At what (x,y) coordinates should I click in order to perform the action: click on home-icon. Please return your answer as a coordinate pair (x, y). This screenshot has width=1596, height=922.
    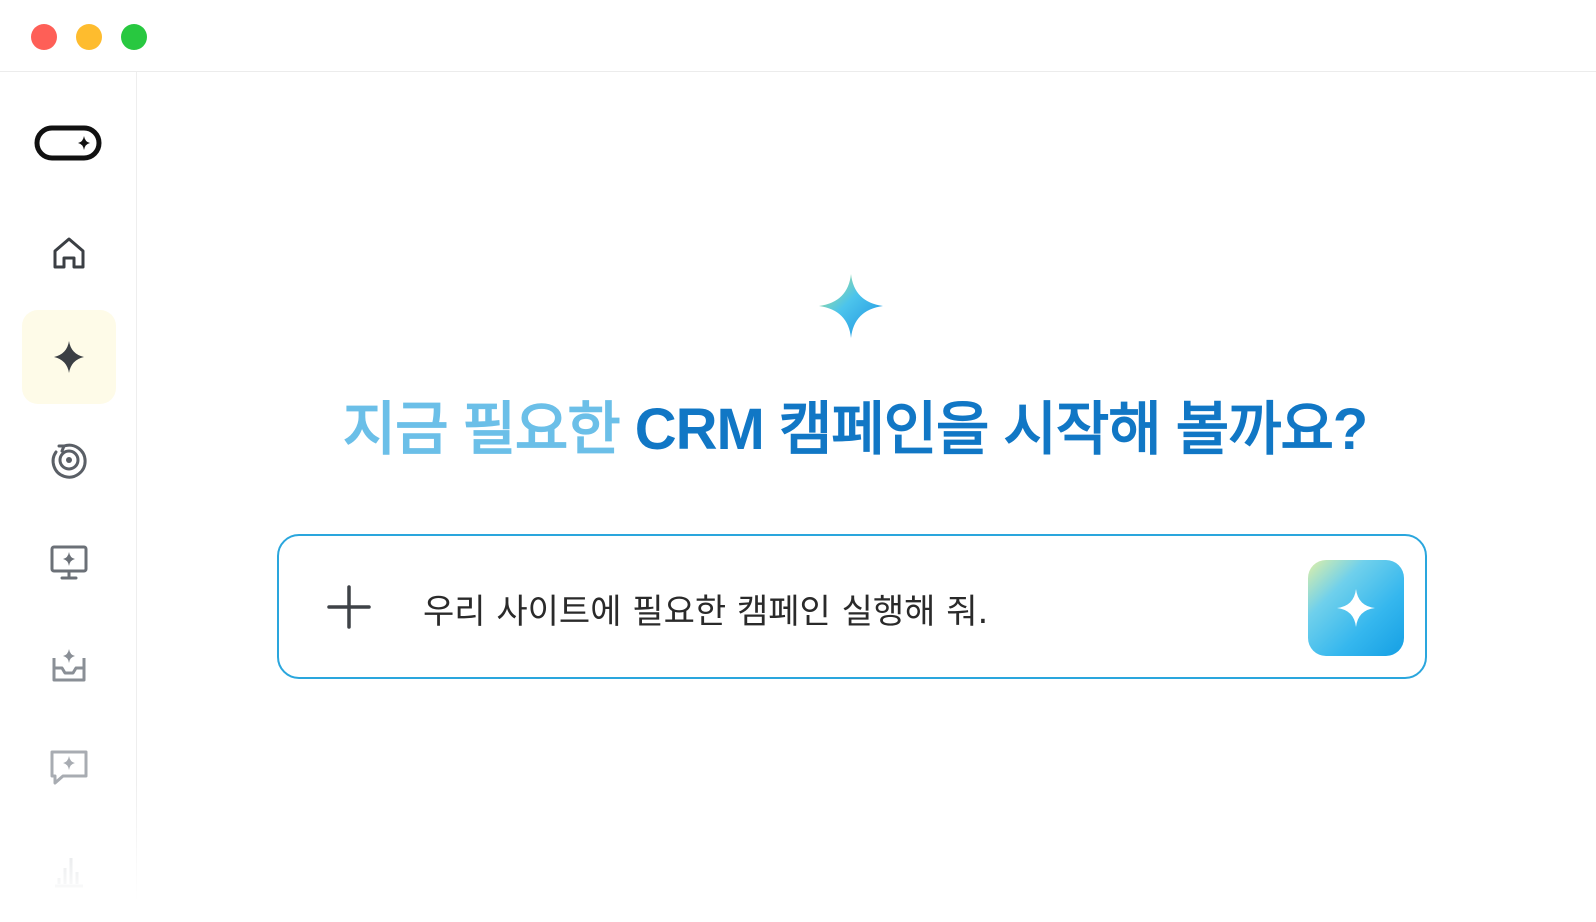
    Looking at the image, I should click on (69, 253).